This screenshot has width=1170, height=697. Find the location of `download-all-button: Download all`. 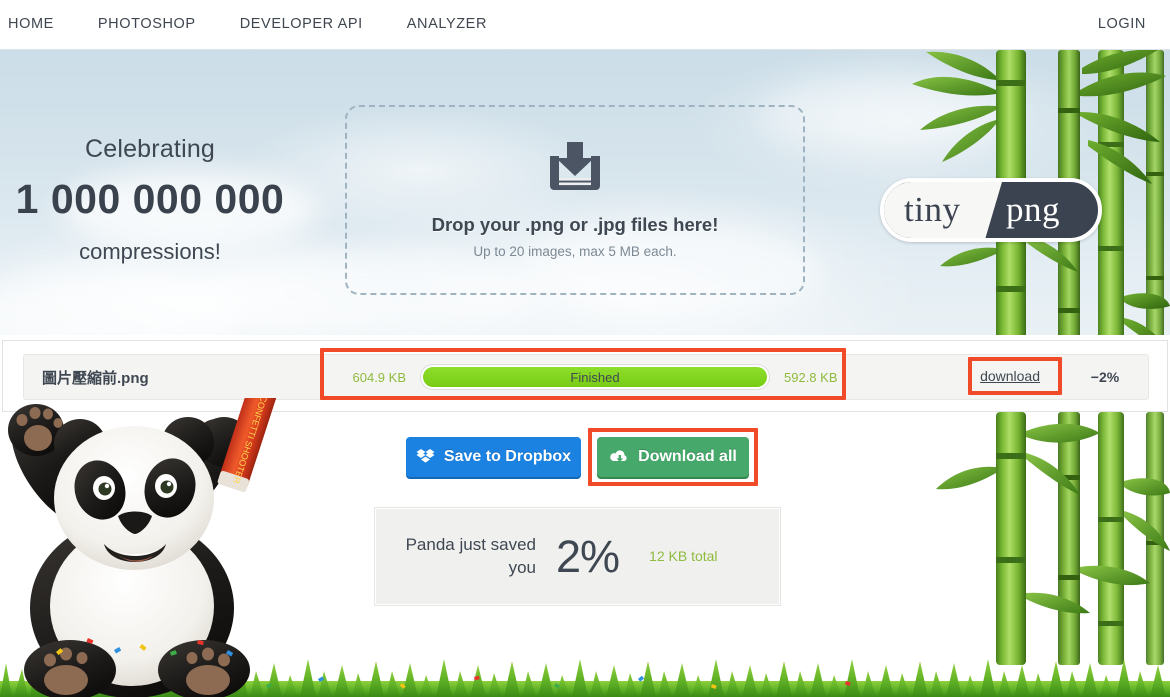

download-all-button: Download all is located at coordinates (673, 457).